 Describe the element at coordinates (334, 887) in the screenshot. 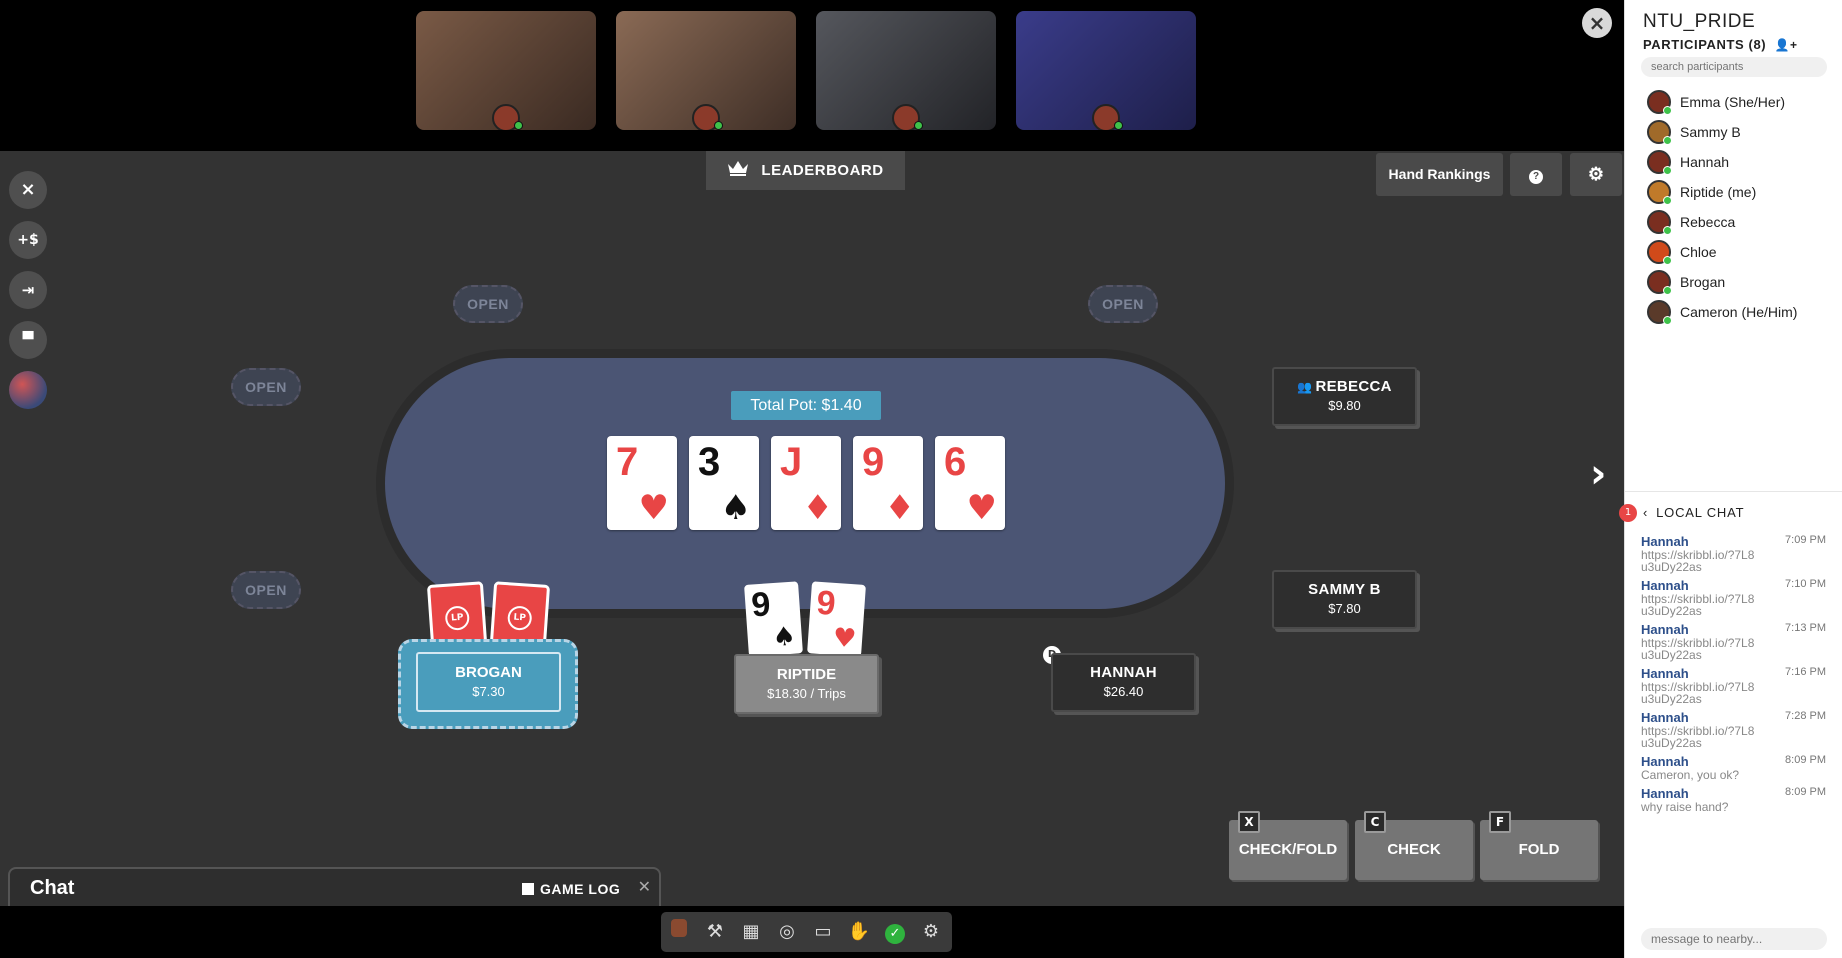

I see `chat-panel: Chat GAME LOG ✕` at that location.